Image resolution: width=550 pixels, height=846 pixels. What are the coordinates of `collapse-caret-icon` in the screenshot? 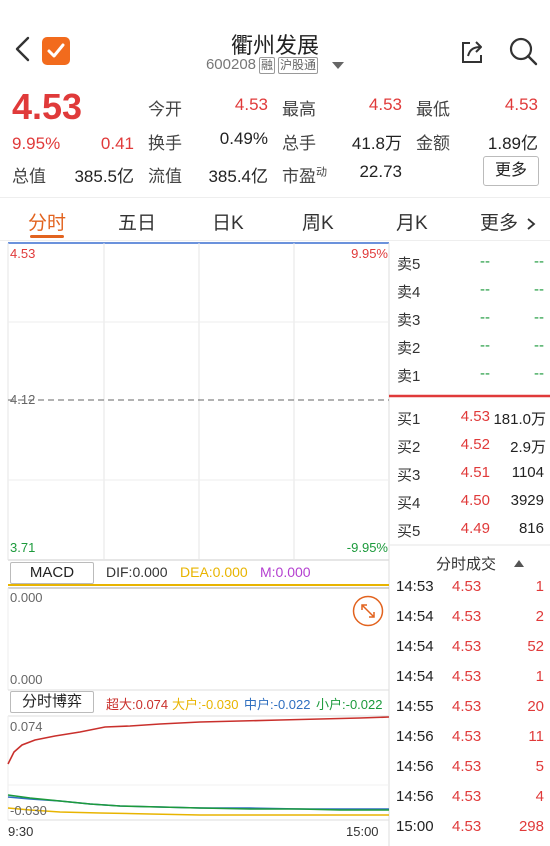 It's located at (519, 563).